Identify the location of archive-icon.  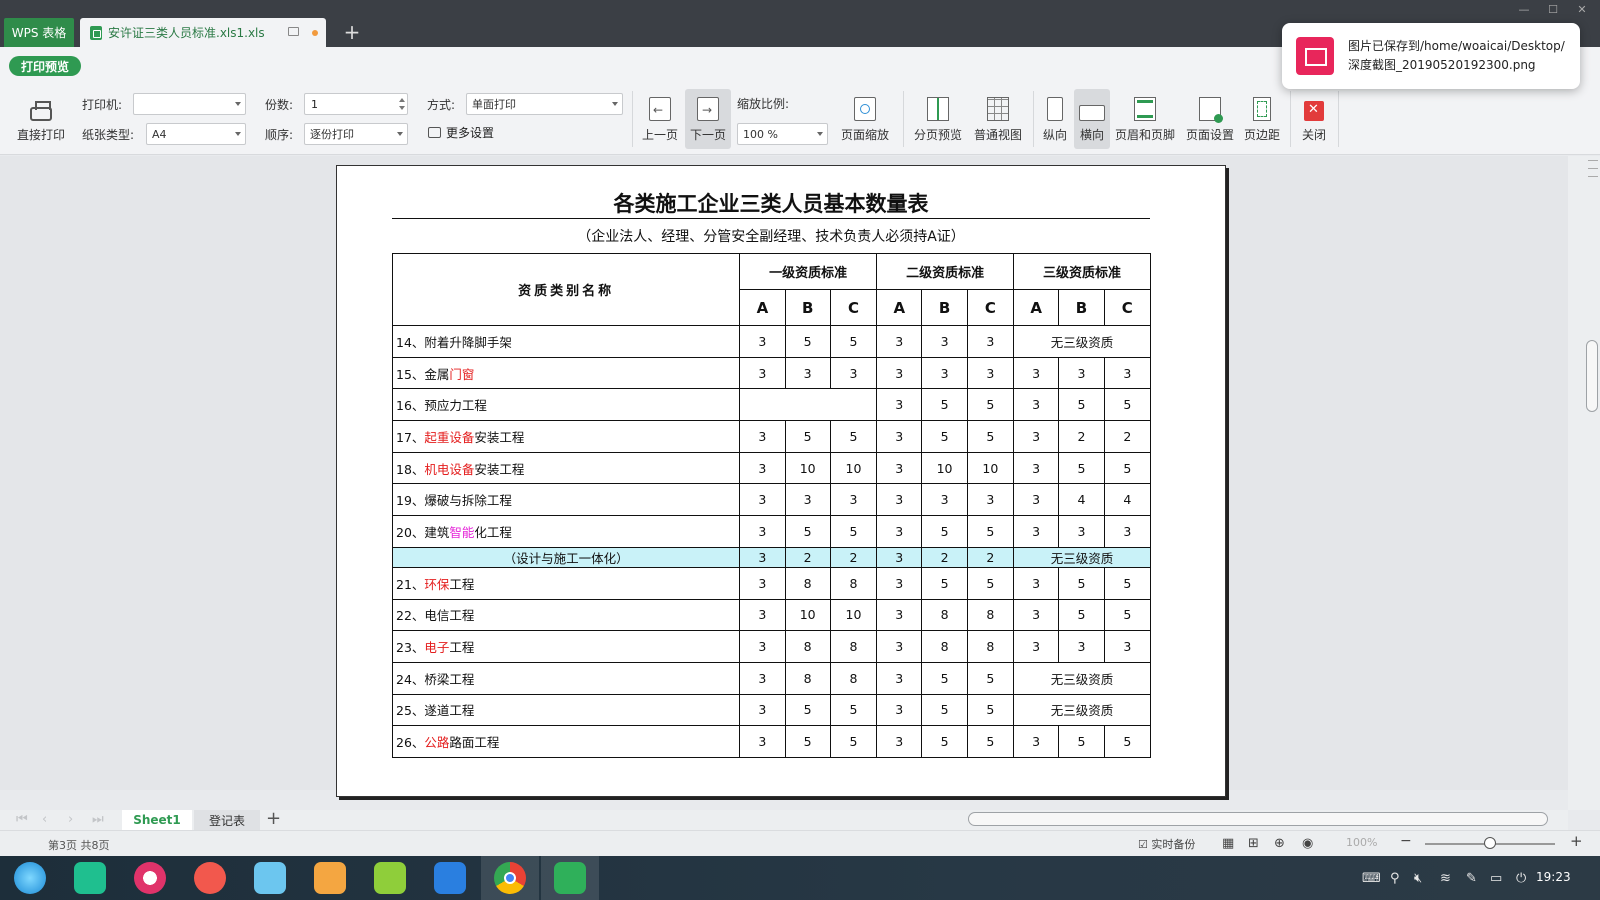
(330, 878).